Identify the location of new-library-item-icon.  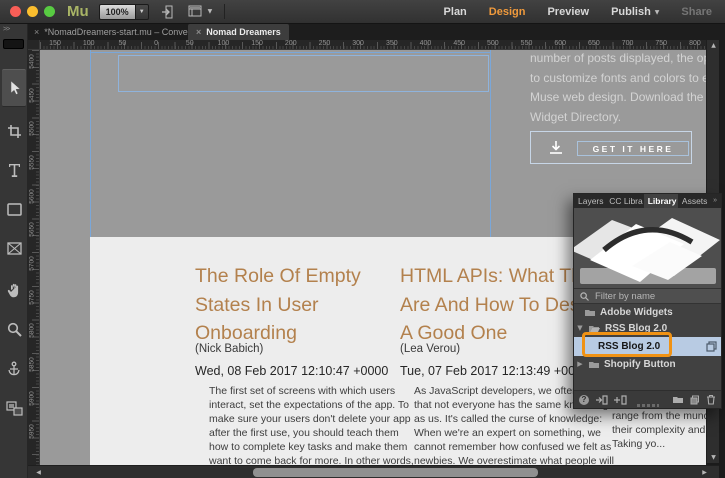
(695, 400).